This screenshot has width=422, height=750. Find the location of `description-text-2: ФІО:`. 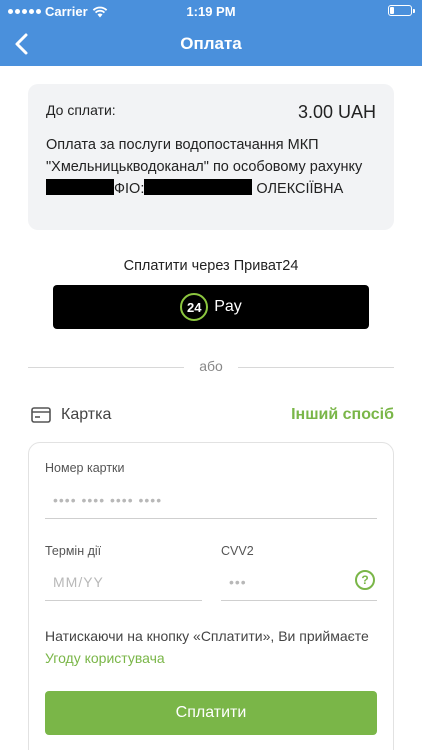

description-text-2: ФІО: is located at coordinates (129, 189).